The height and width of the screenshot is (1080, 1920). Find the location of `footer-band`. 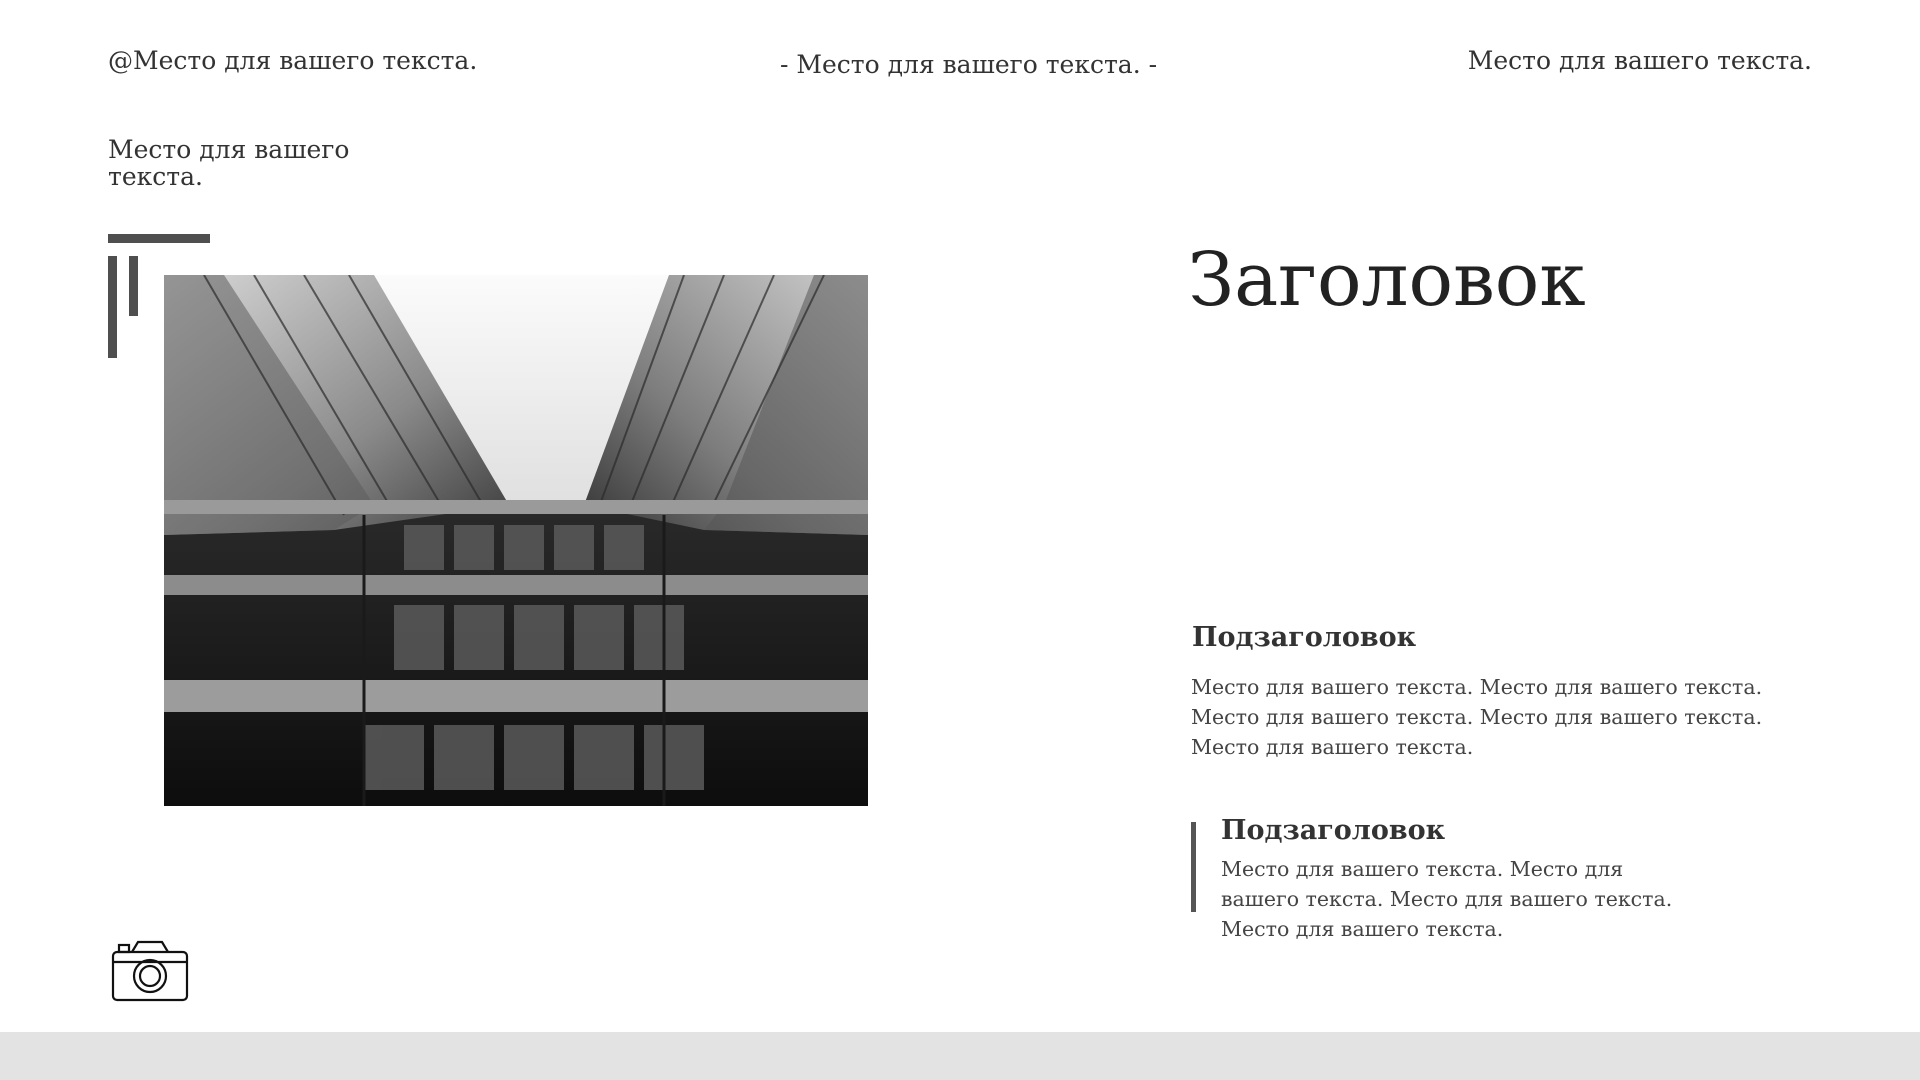

footer-band is located at coordinates (960, 1056).